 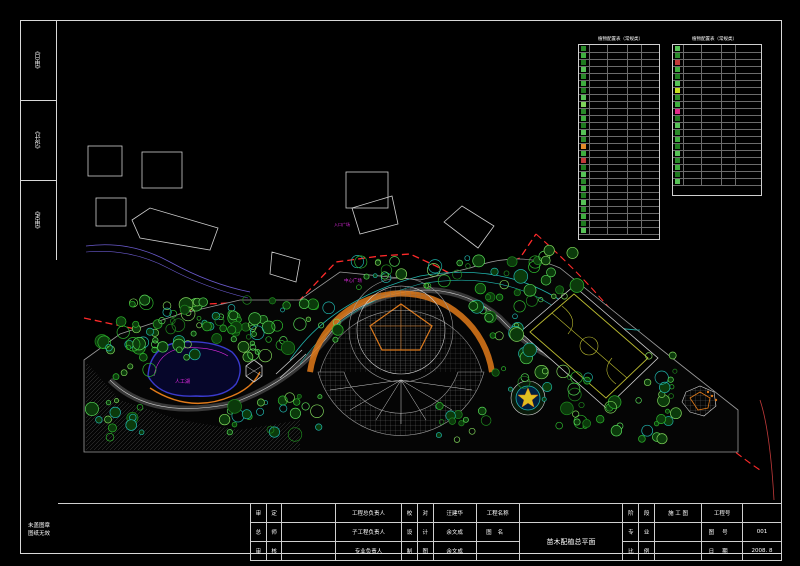 What do you see at coordinates (409, 513) in the screenshot?
I see `tb-cell: 校` at bounding box center [409, 513].